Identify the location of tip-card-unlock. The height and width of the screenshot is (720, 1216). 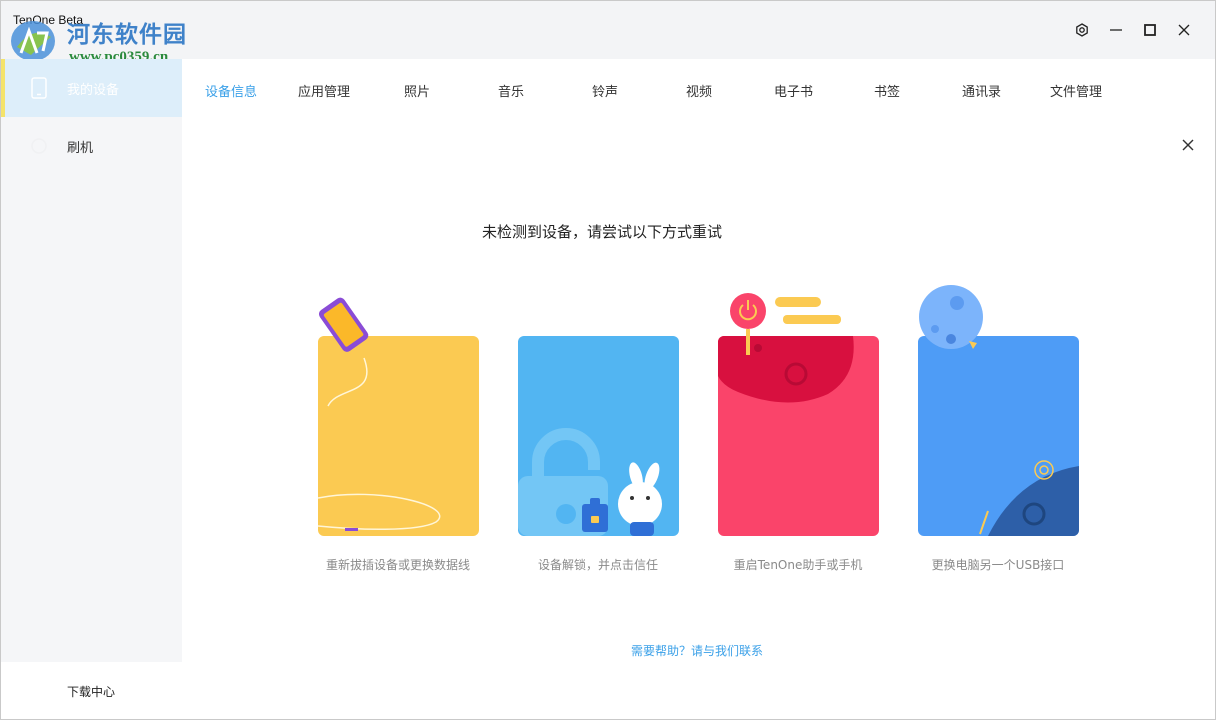
(598, 436).